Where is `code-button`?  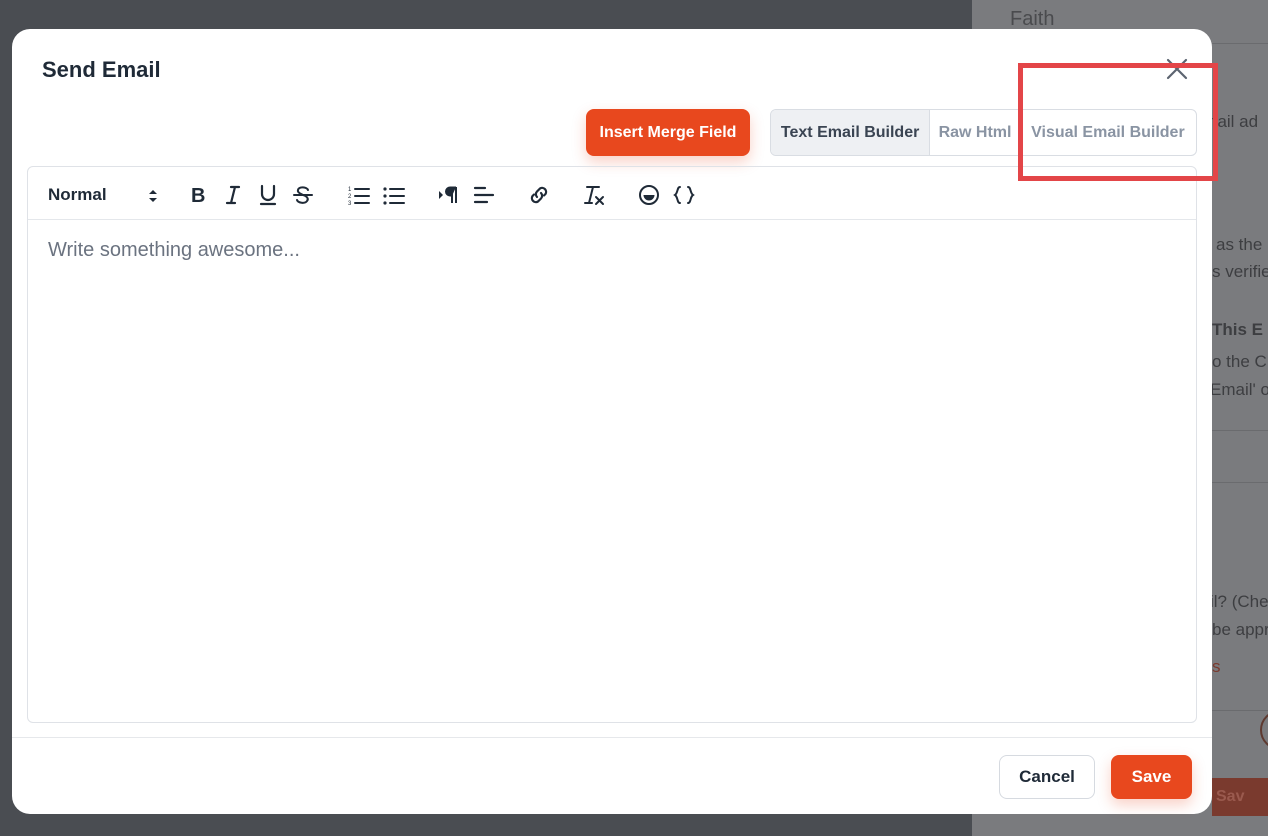 code-button is located at coordinates (684, 195).